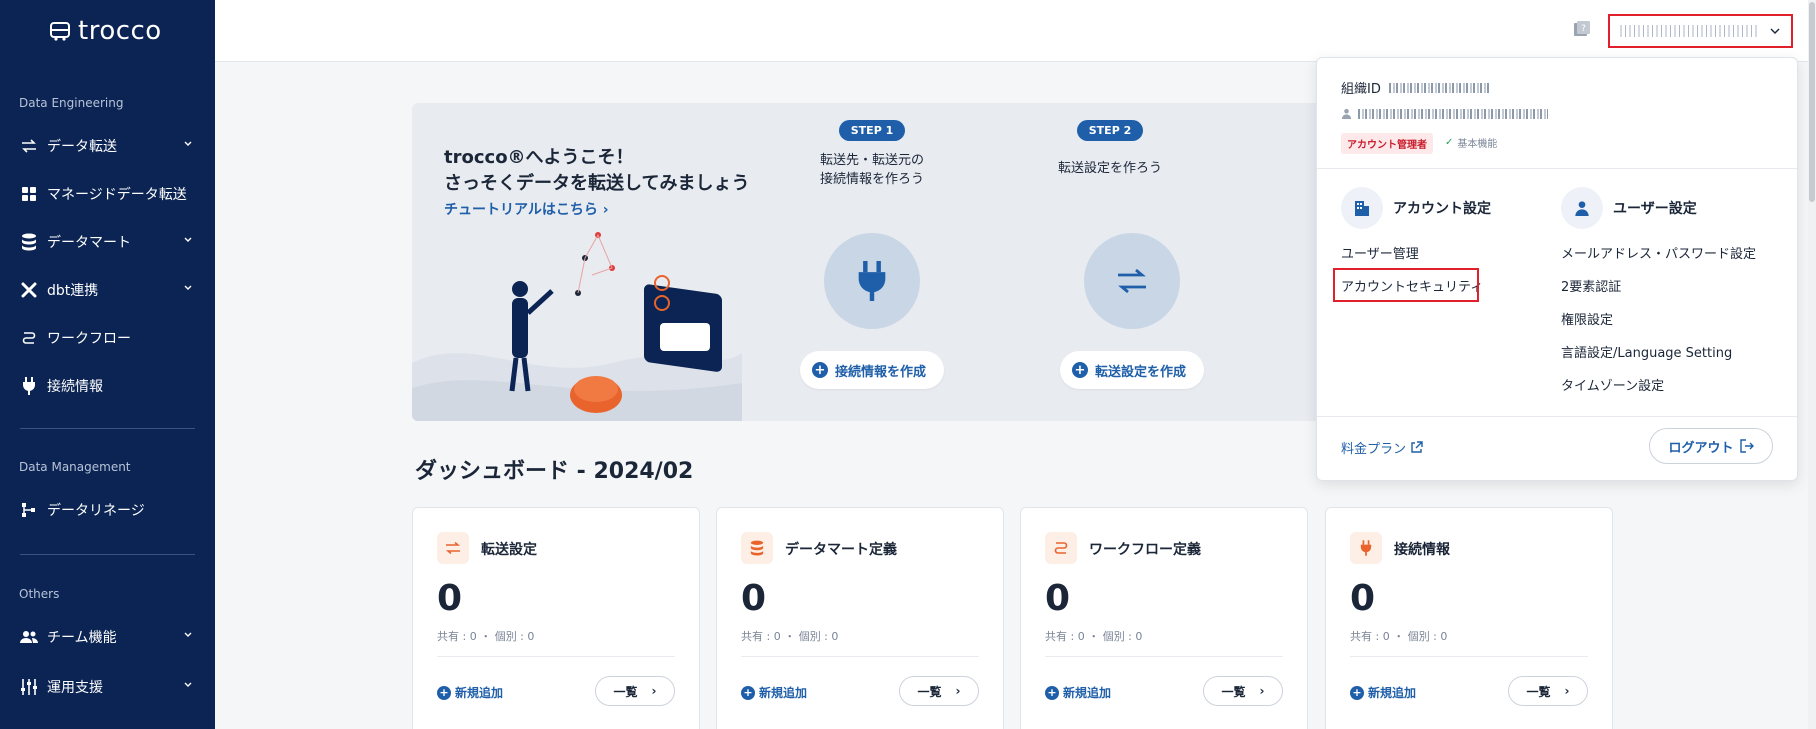 The width and height of the screenshot is (1816, 729). Describe the element at coordinates (1582, 29) in the screenshot. I see `help-icon: ?` at that location.